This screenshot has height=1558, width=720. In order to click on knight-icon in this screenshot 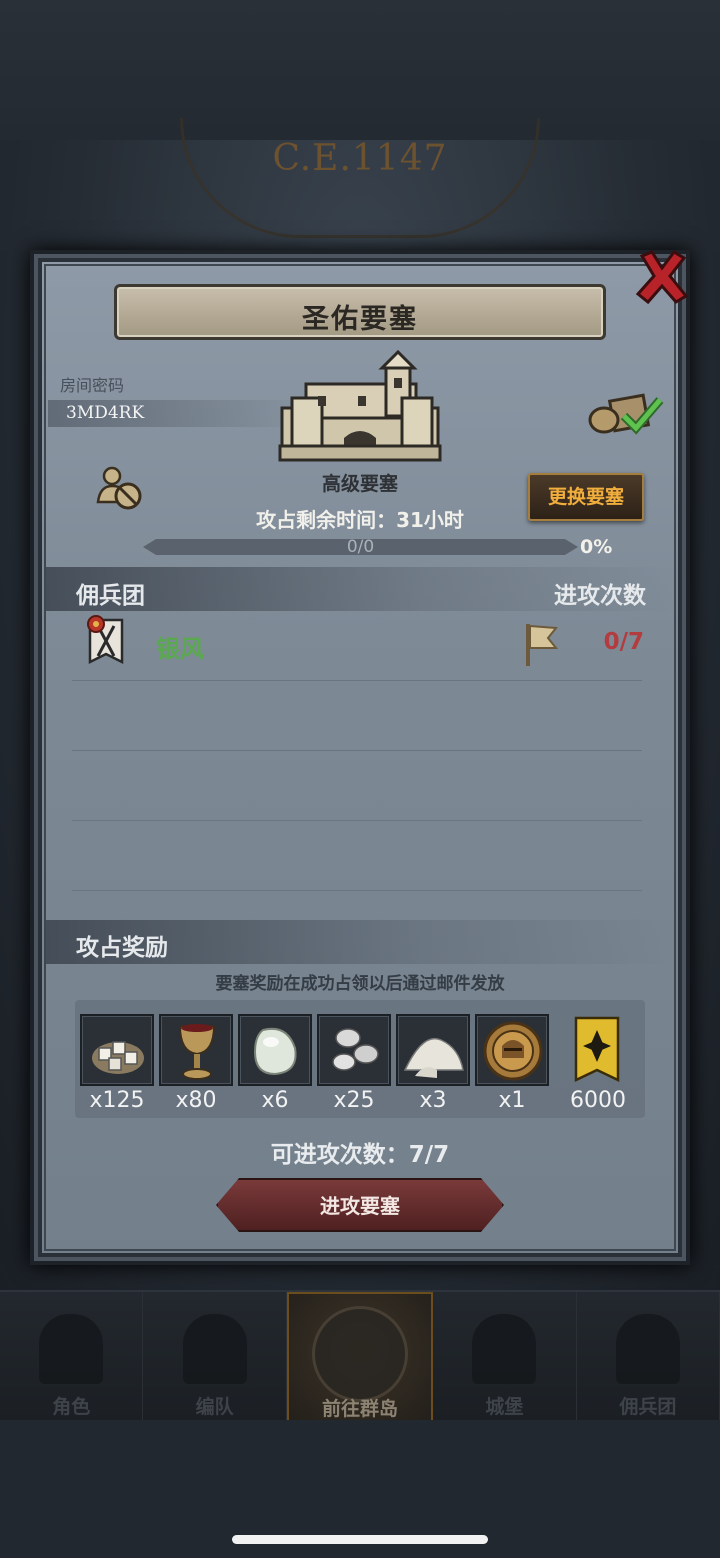, I will do `click(71, 1349)`.